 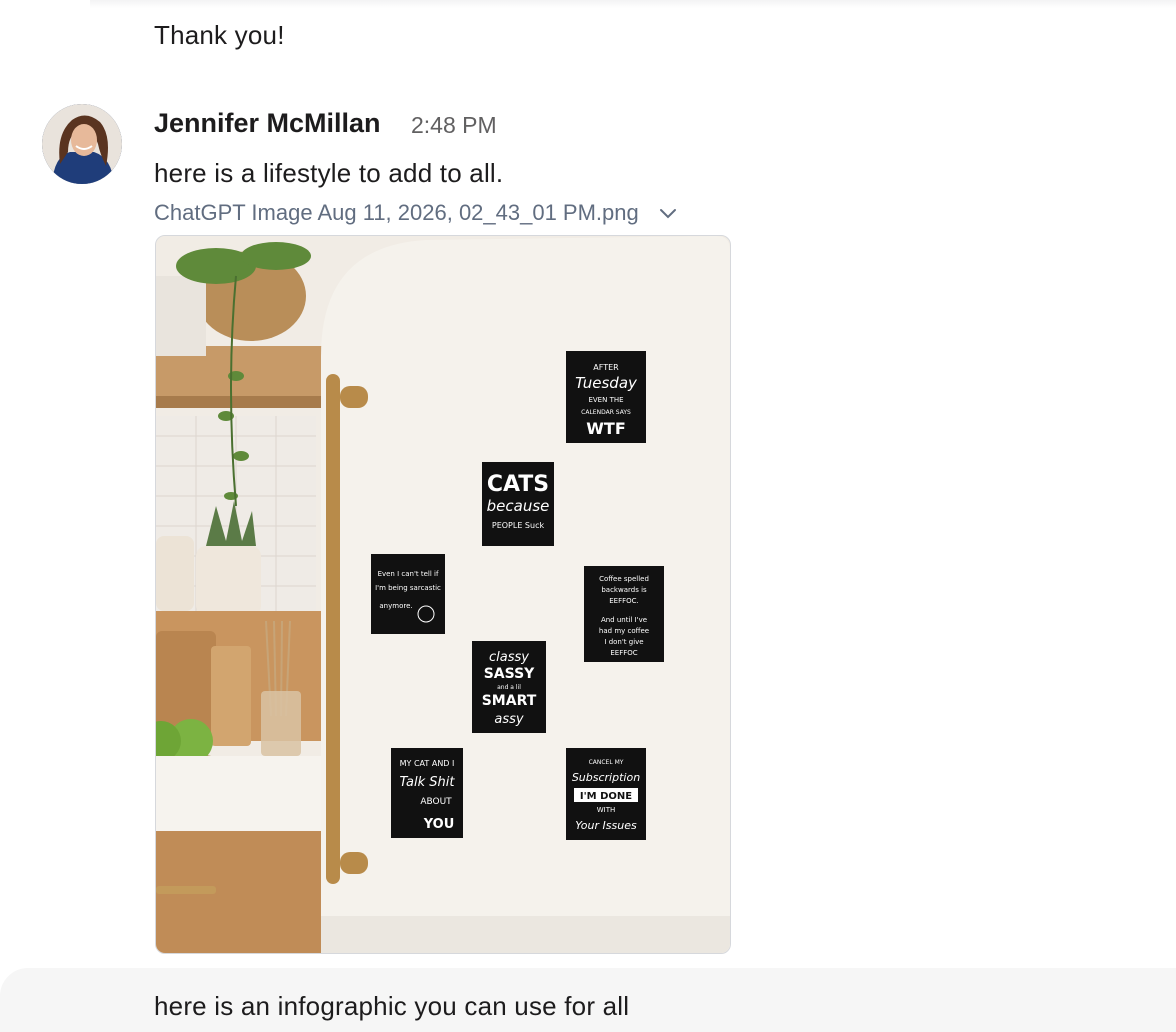 I want to click on avatar-photo, so click(x=82, y=144).